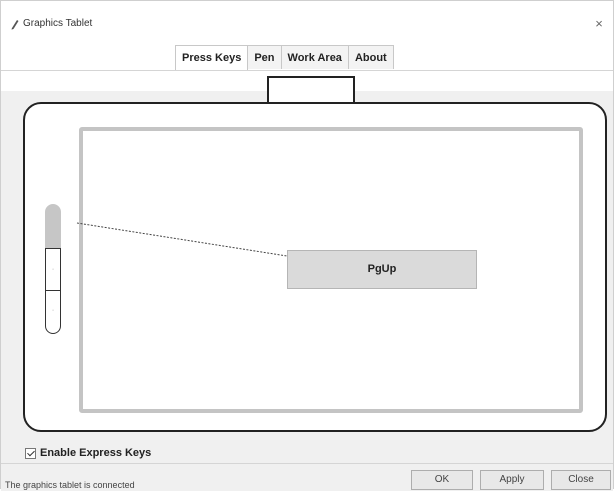 Image resolution: width=614 pixels, height=491 pixels. What do you see at coordinates (581, 480) in the screenshot?
I see `close-button: Close` at bounding box center [581, 480].